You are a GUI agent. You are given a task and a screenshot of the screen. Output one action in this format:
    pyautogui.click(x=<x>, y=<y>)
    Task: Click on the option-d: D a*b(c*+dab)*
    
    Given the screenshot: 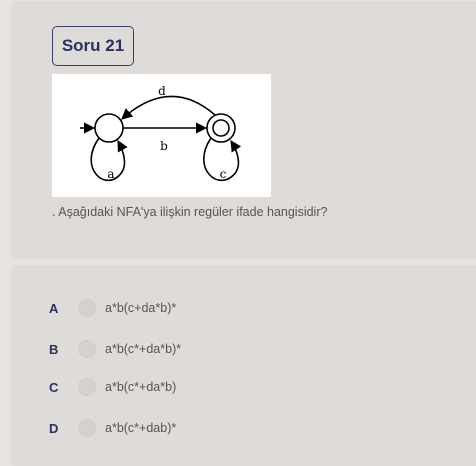 What is the action you would take?
    pyautogui.click(x=162, y=428)
    